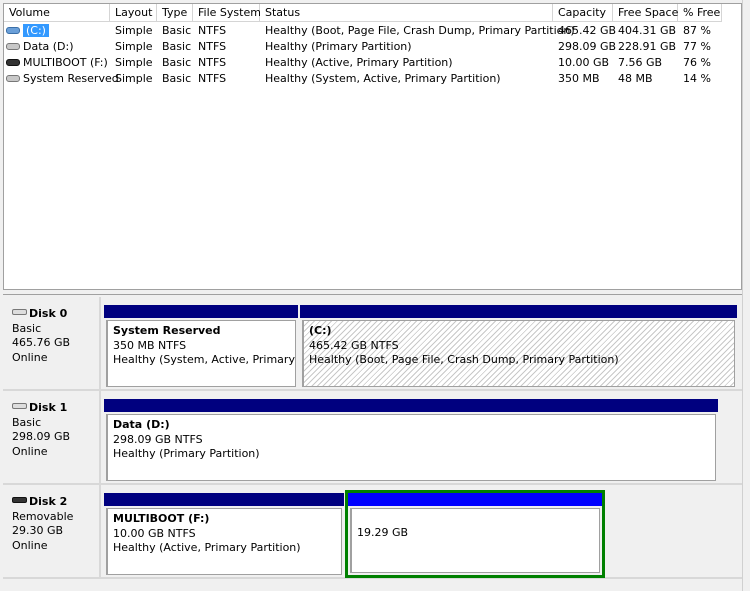 This screenshot has width=750, height=591. Describe the element at coordinates (150, 345) in the screenshot. I see `partition-size: 350 MB NTFS` at that location.